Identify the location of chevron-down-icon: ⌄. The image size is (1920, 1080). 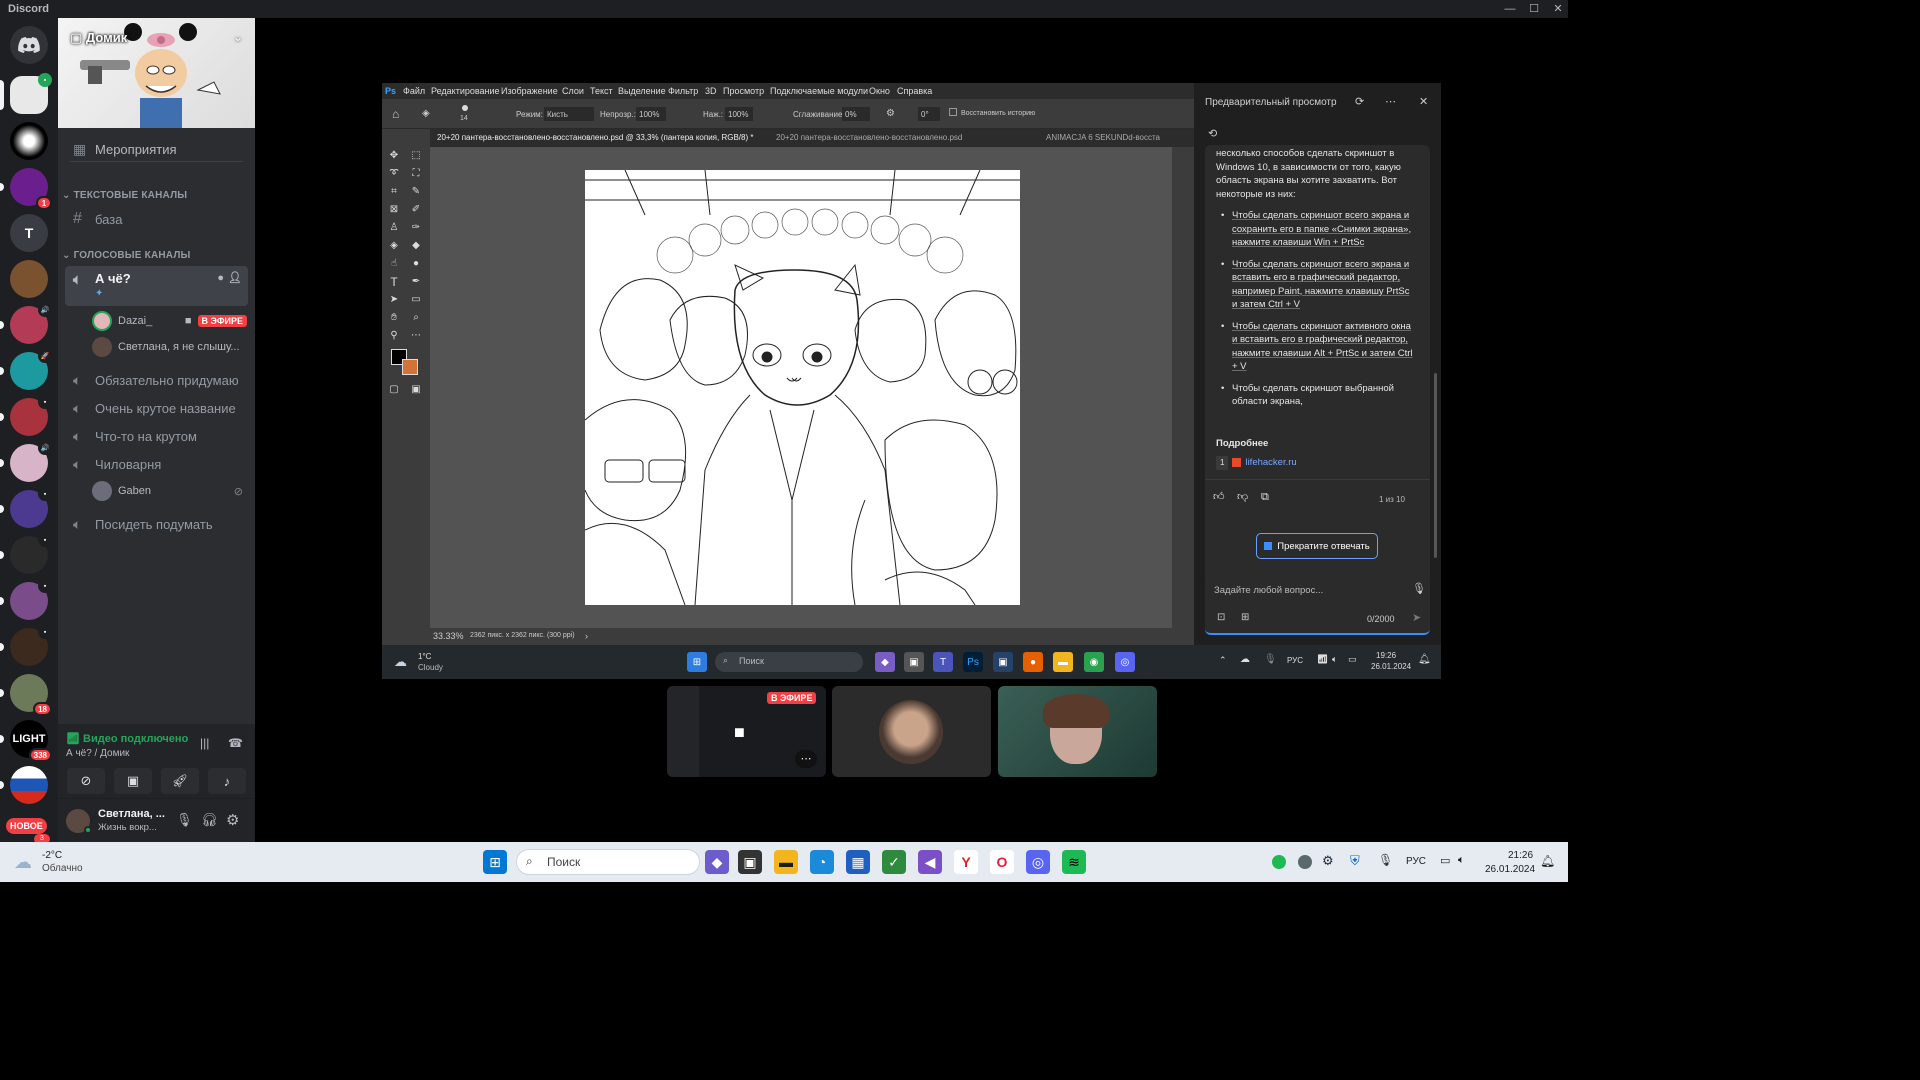
(238, 37).